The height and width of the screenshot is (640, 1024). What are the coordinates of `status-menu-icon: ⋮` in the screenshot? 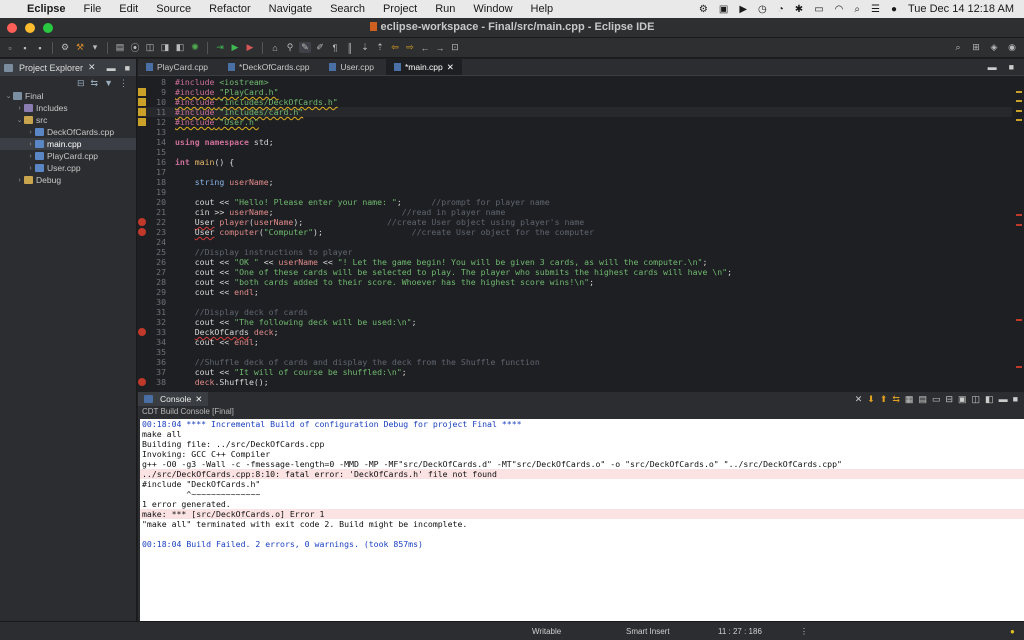 It's located at (804, 631).